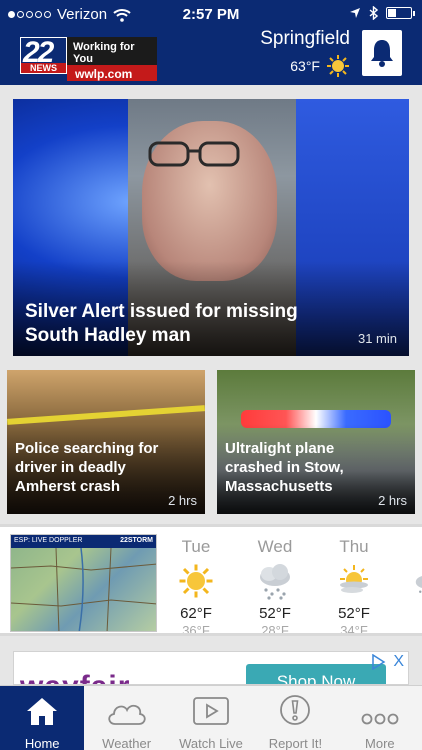  What do you see at coordinates (43, 68) in the screenshot?
I see `logo-news: NEWS` at bounding box center [43, 68].